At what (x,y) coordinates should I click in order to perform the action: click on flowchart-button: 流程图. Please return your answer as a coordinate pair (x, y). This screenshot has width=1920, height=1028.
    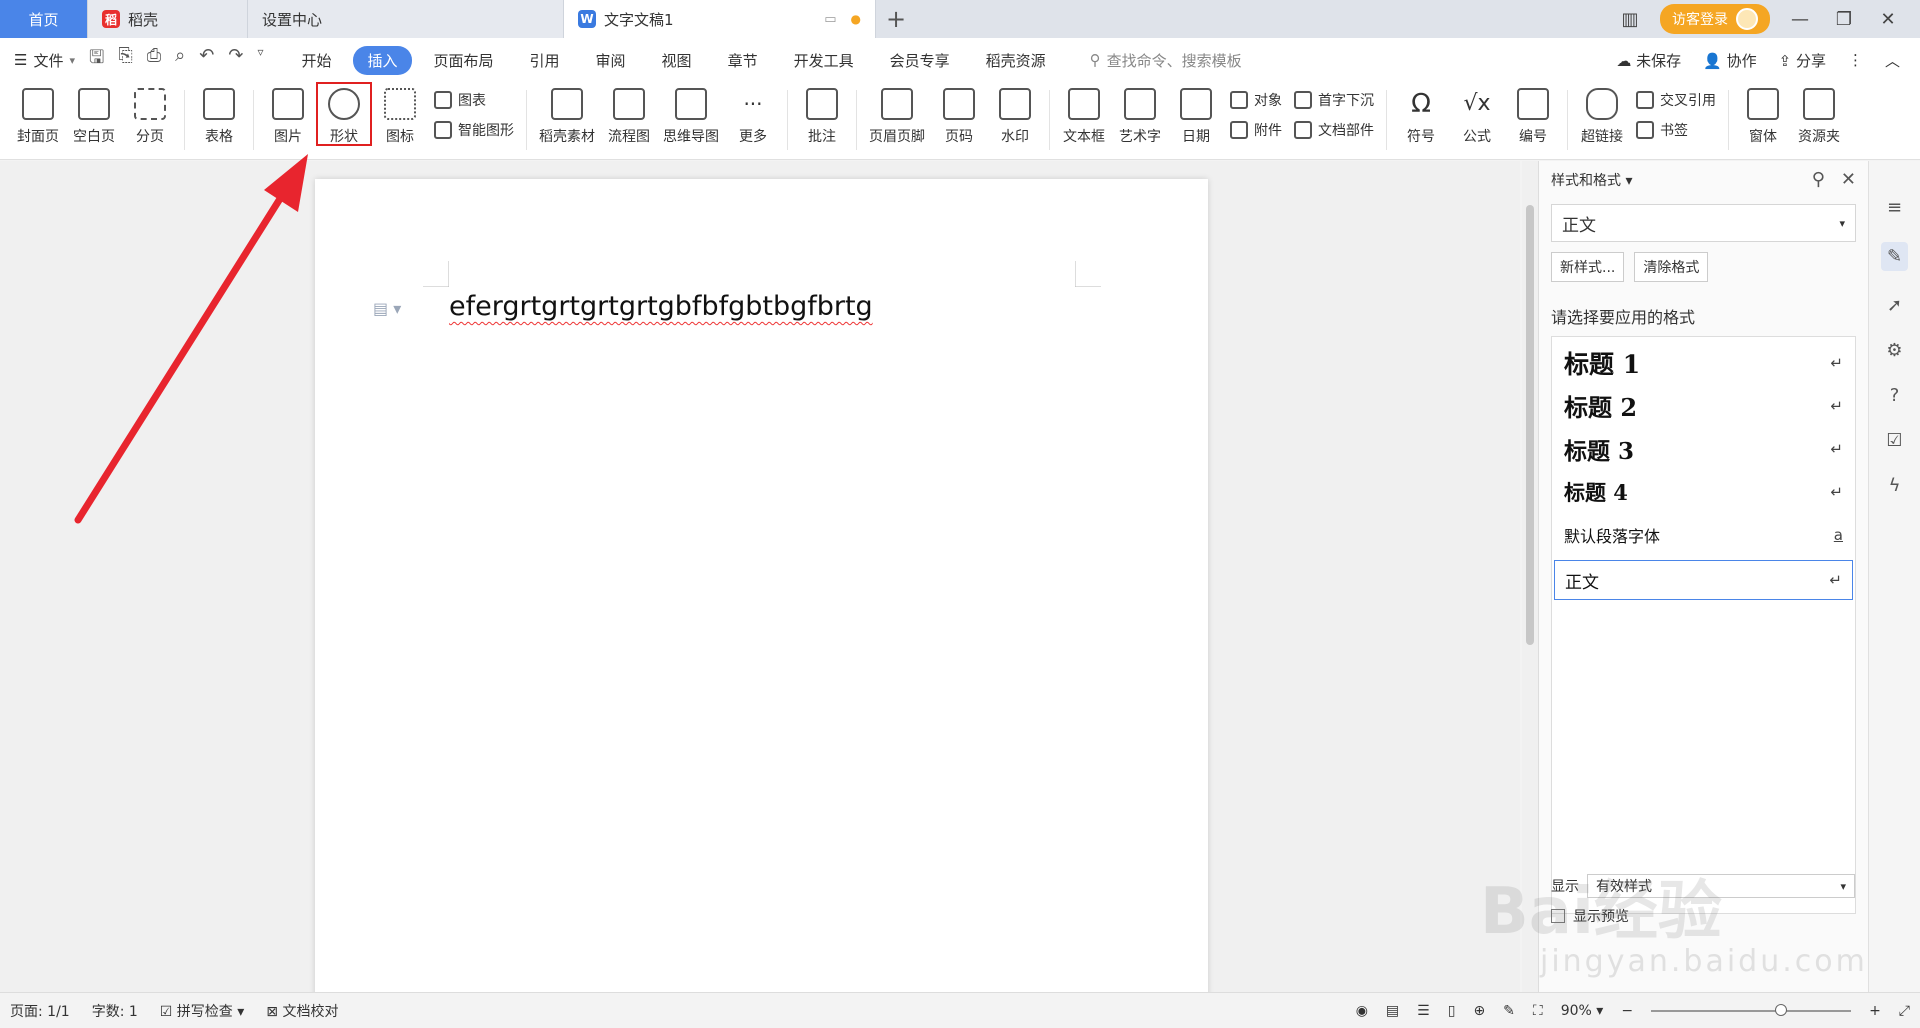
    Looking at the image, I should click on (629, 114).